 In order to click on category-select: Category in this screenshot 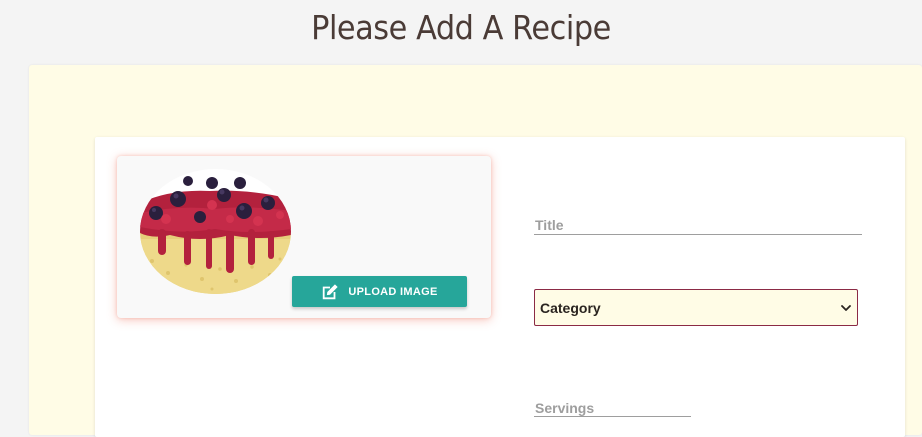, I will do `click(696, 307)`.